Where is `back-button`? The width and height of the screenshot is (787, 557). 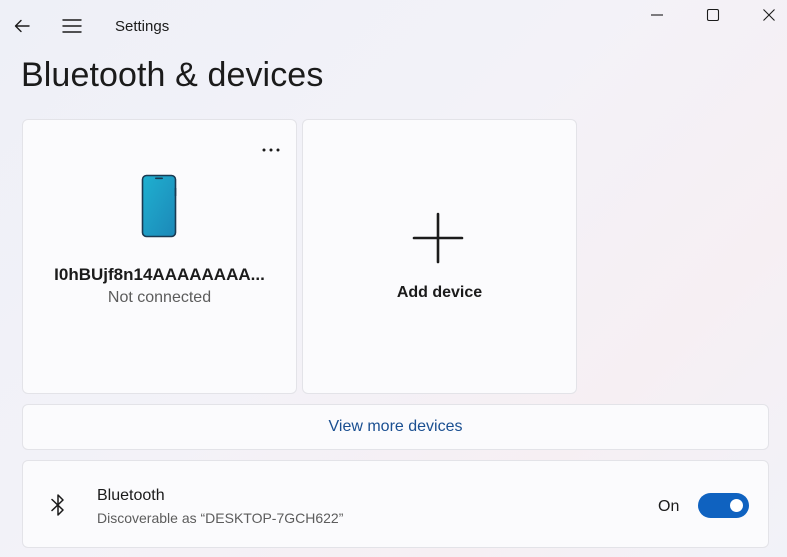 back-button is located at coordinates (22, 26).